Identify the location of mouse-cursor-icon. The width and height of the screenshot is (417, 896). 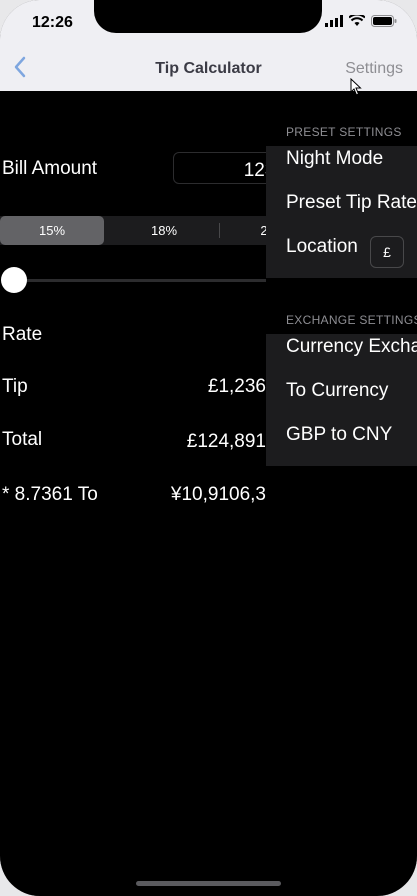
(356, 87).